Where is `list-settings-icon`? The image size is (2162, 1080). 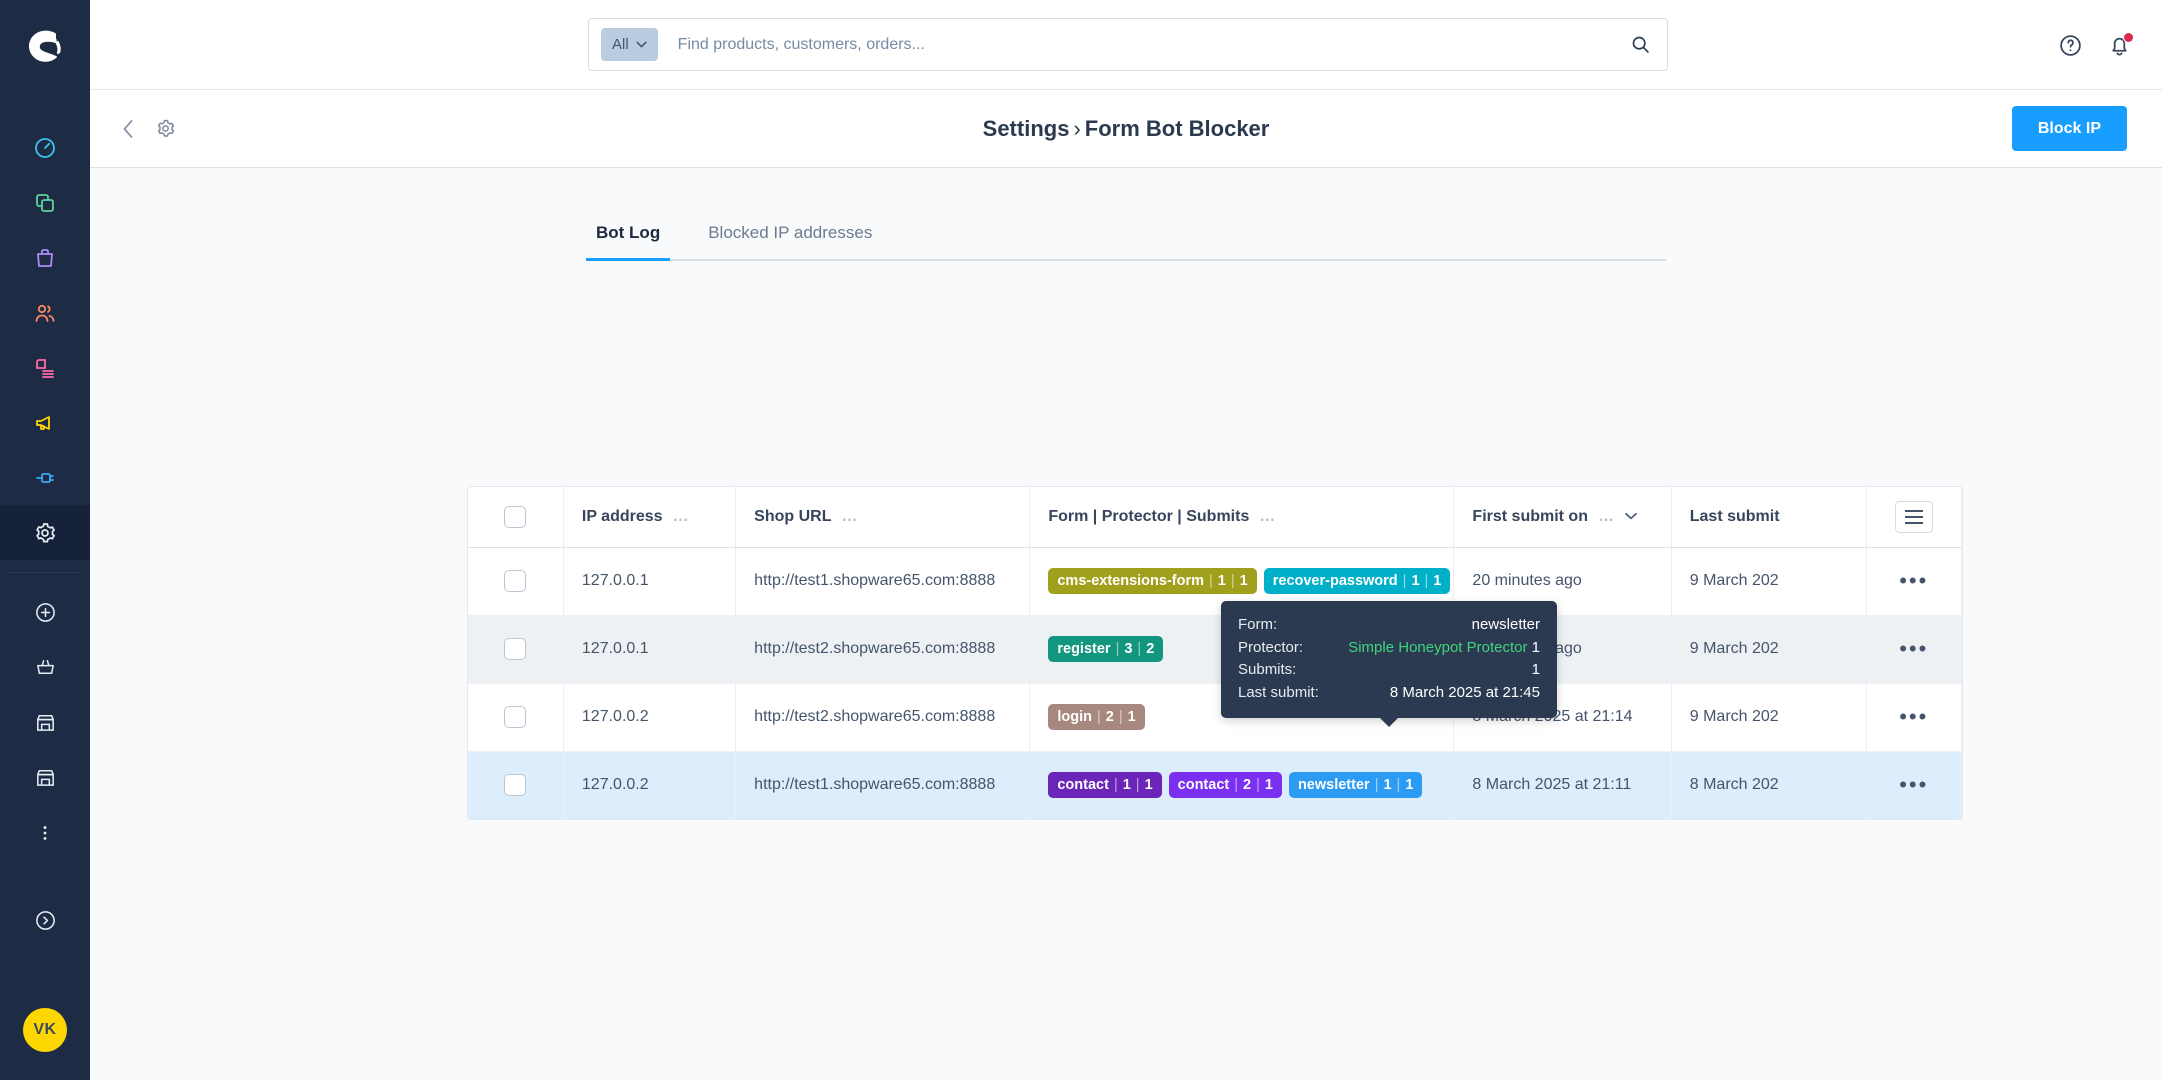 list-settings-icon is located at coordinates (1913, 516).